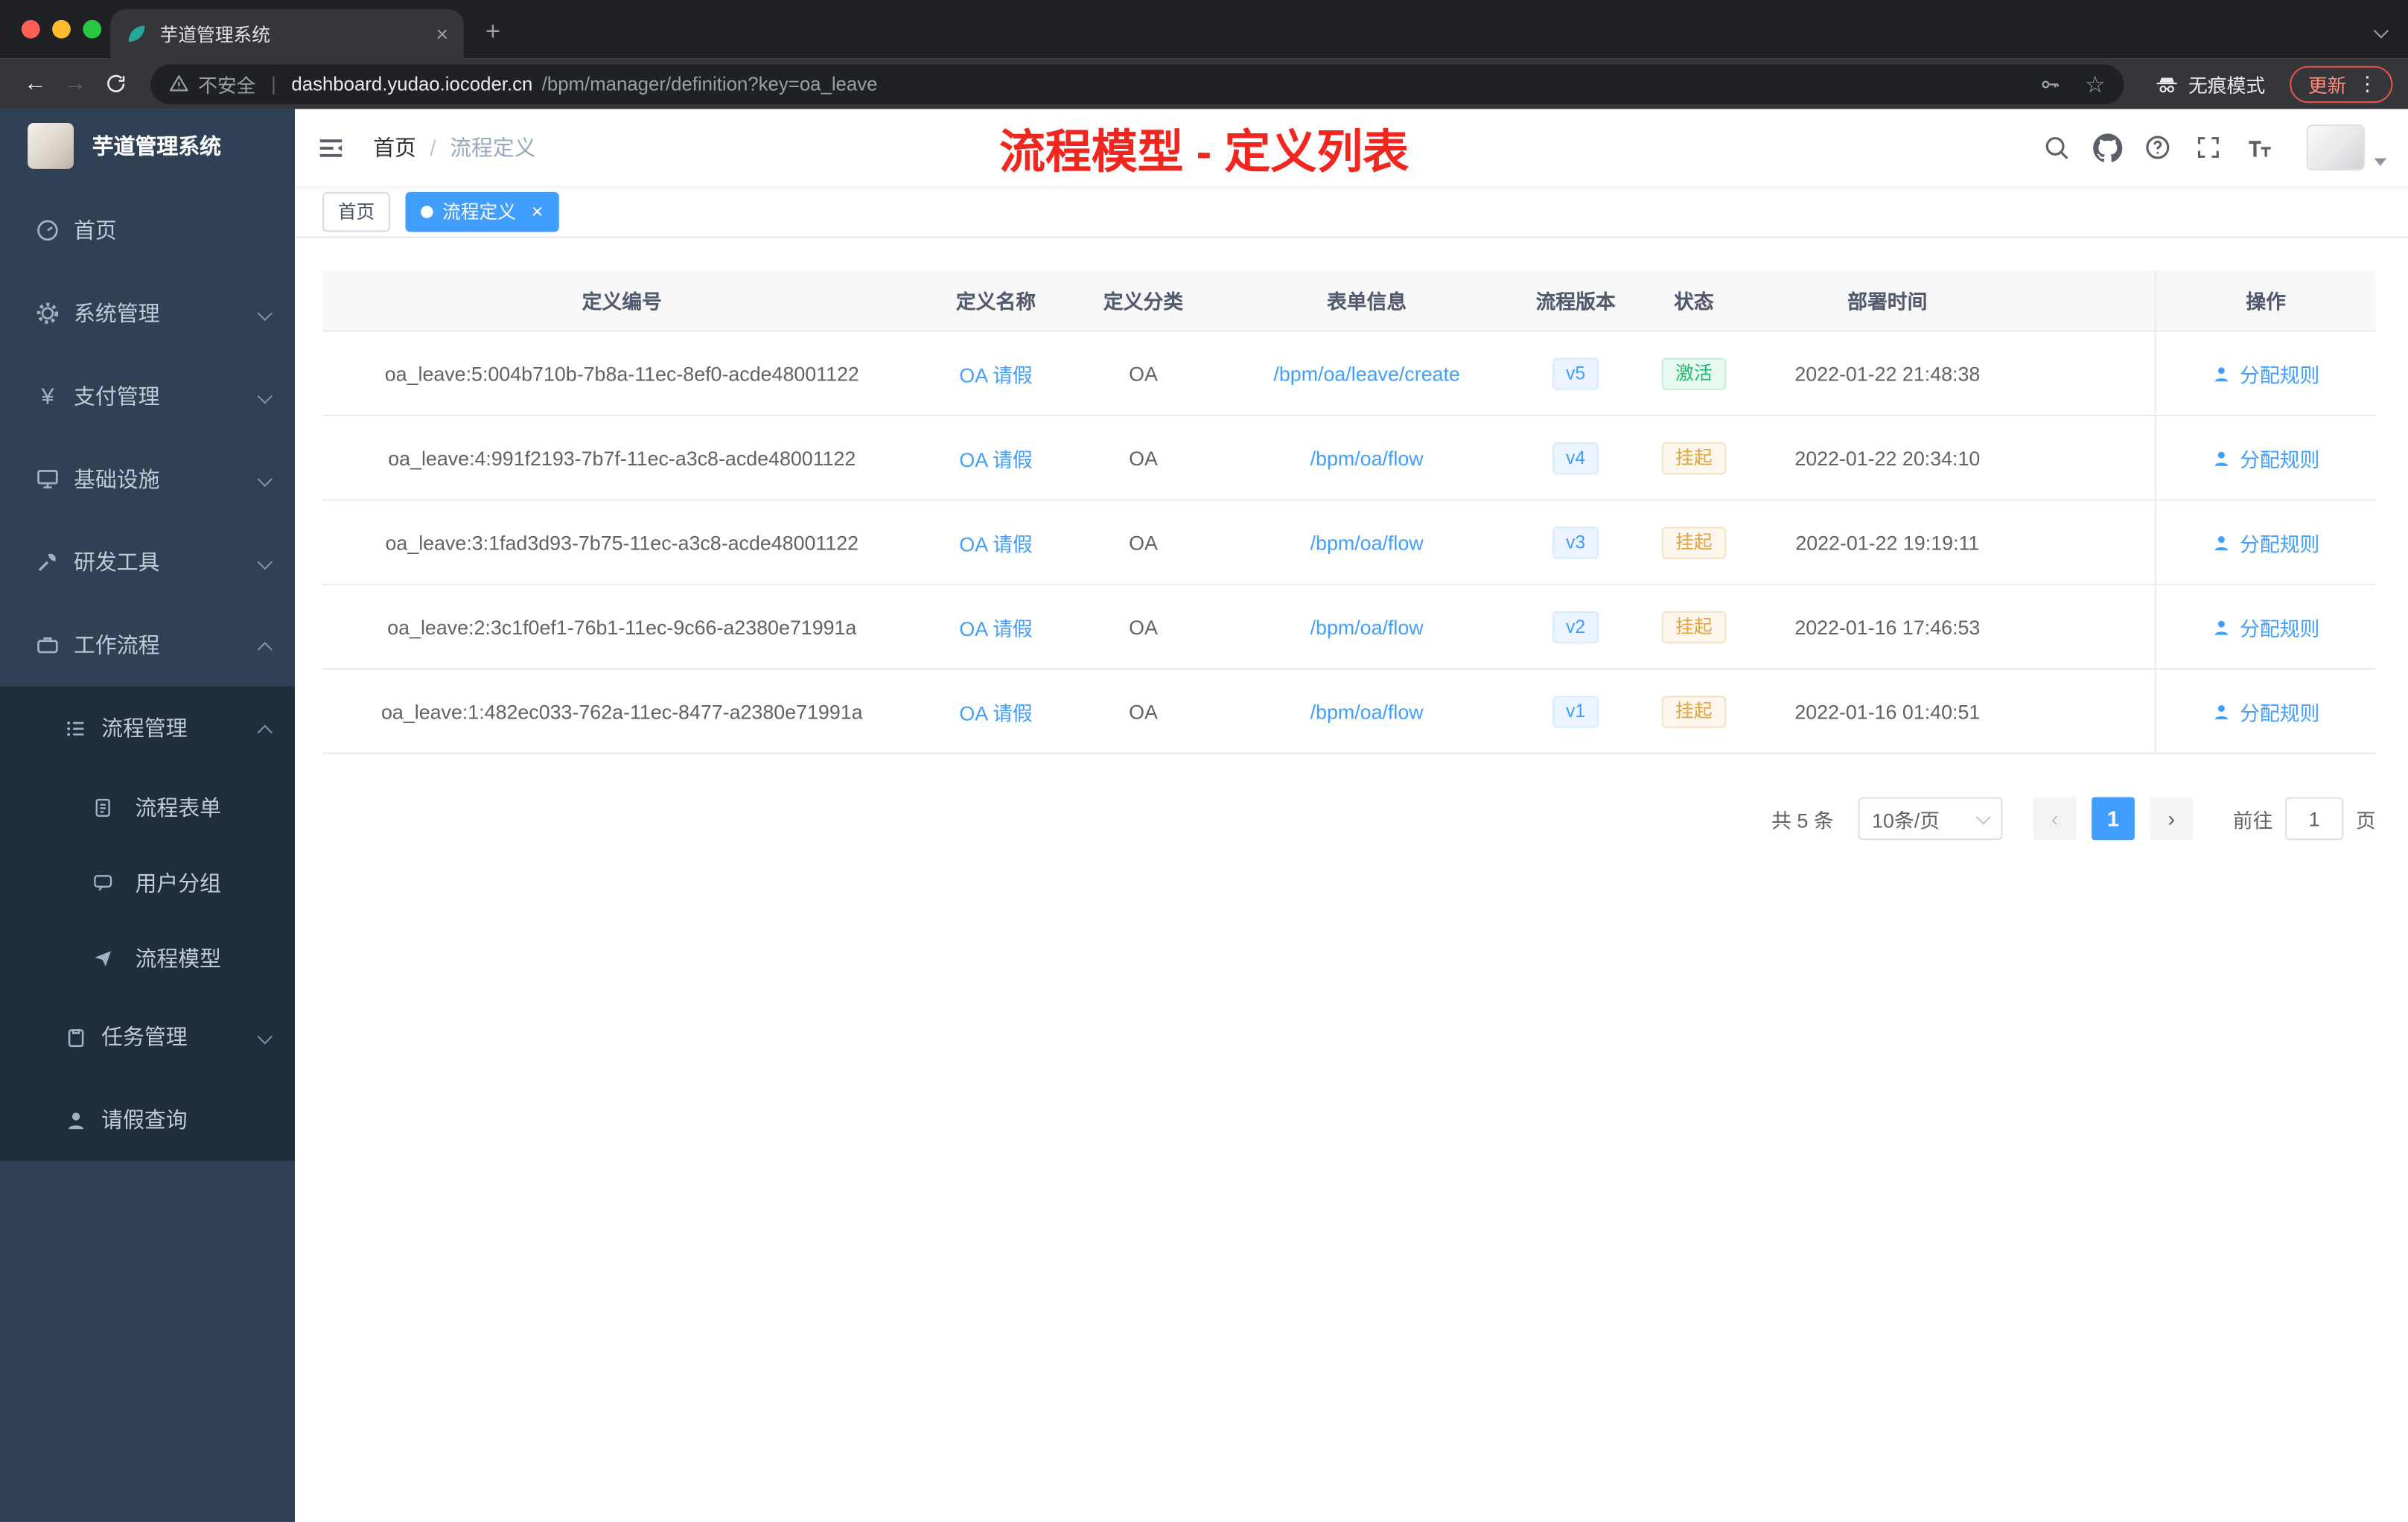 Image resolution: width=2408 pixels, height=1522 pixels. I want to click on sidebar-item-label: 流程模型, so click(178, 957).